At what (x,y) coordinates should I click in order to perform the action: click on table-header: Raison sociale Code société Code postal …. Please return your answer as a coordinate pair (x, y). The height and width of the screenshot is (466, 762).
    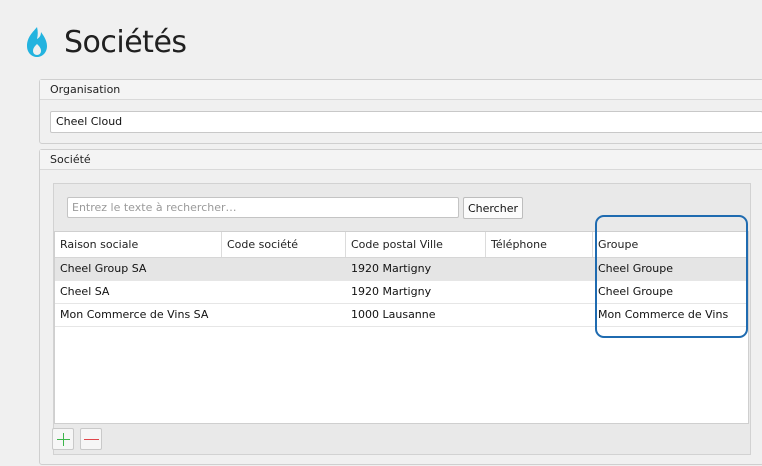
    Looking at the image, I should click on (401, 245).